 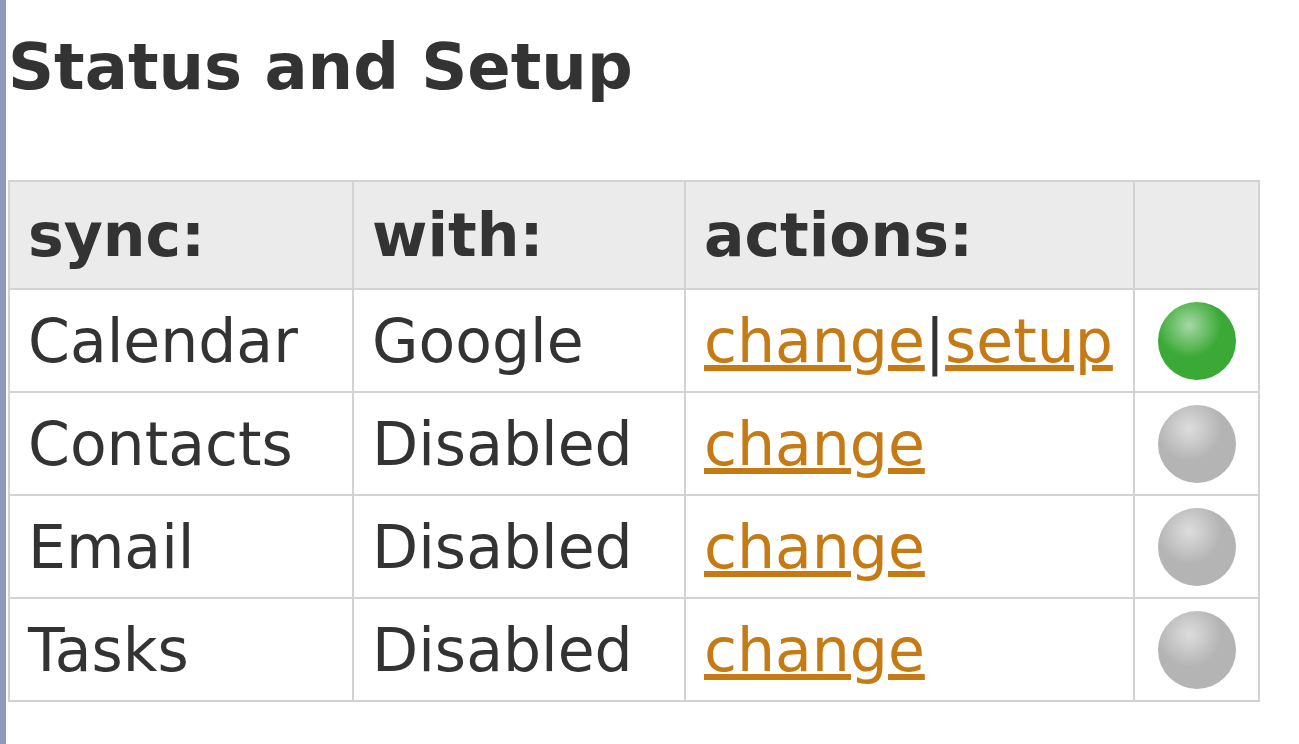 I want to click on table-cell: Calendar, so click(x=181, y=340).